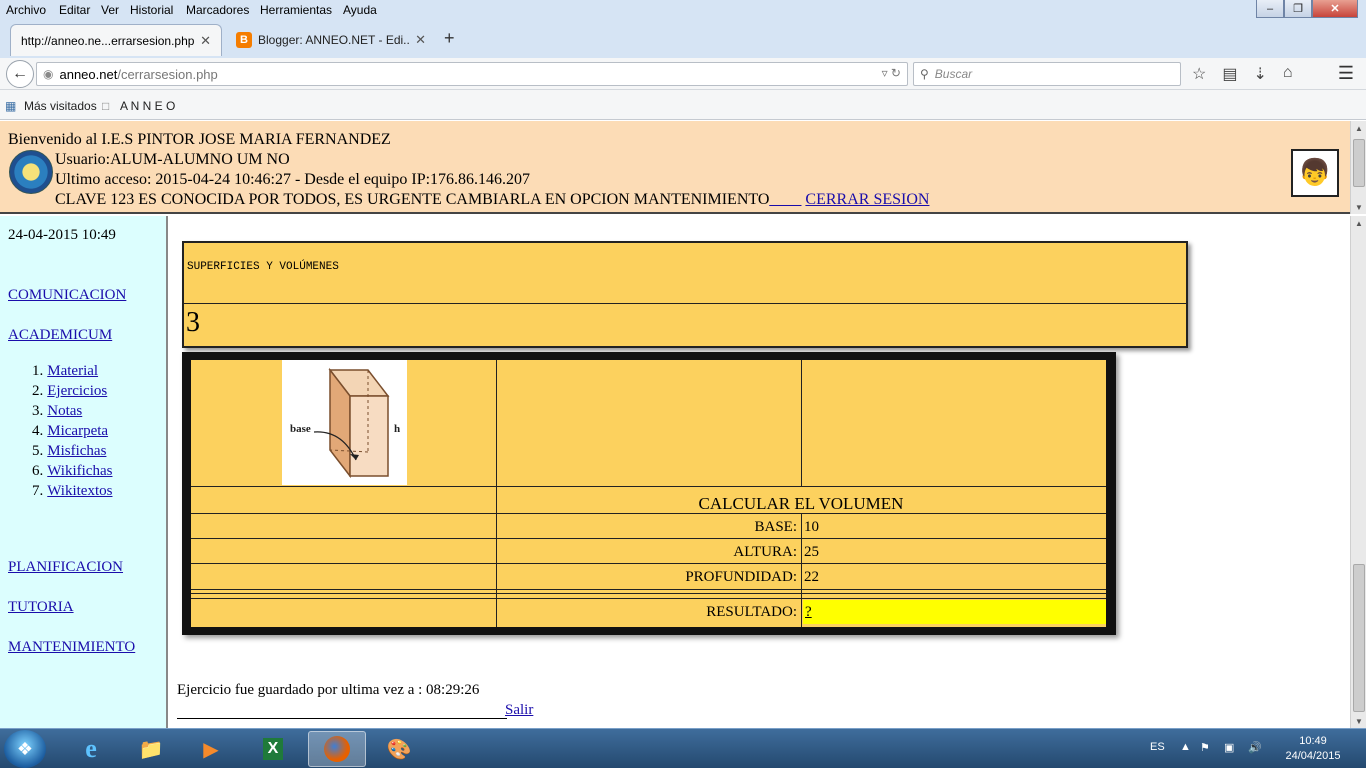  What do you see at coordinates (74, 10) in the screenshot?
I see `menu-editar: Editar` at bounding box center [74, 10].